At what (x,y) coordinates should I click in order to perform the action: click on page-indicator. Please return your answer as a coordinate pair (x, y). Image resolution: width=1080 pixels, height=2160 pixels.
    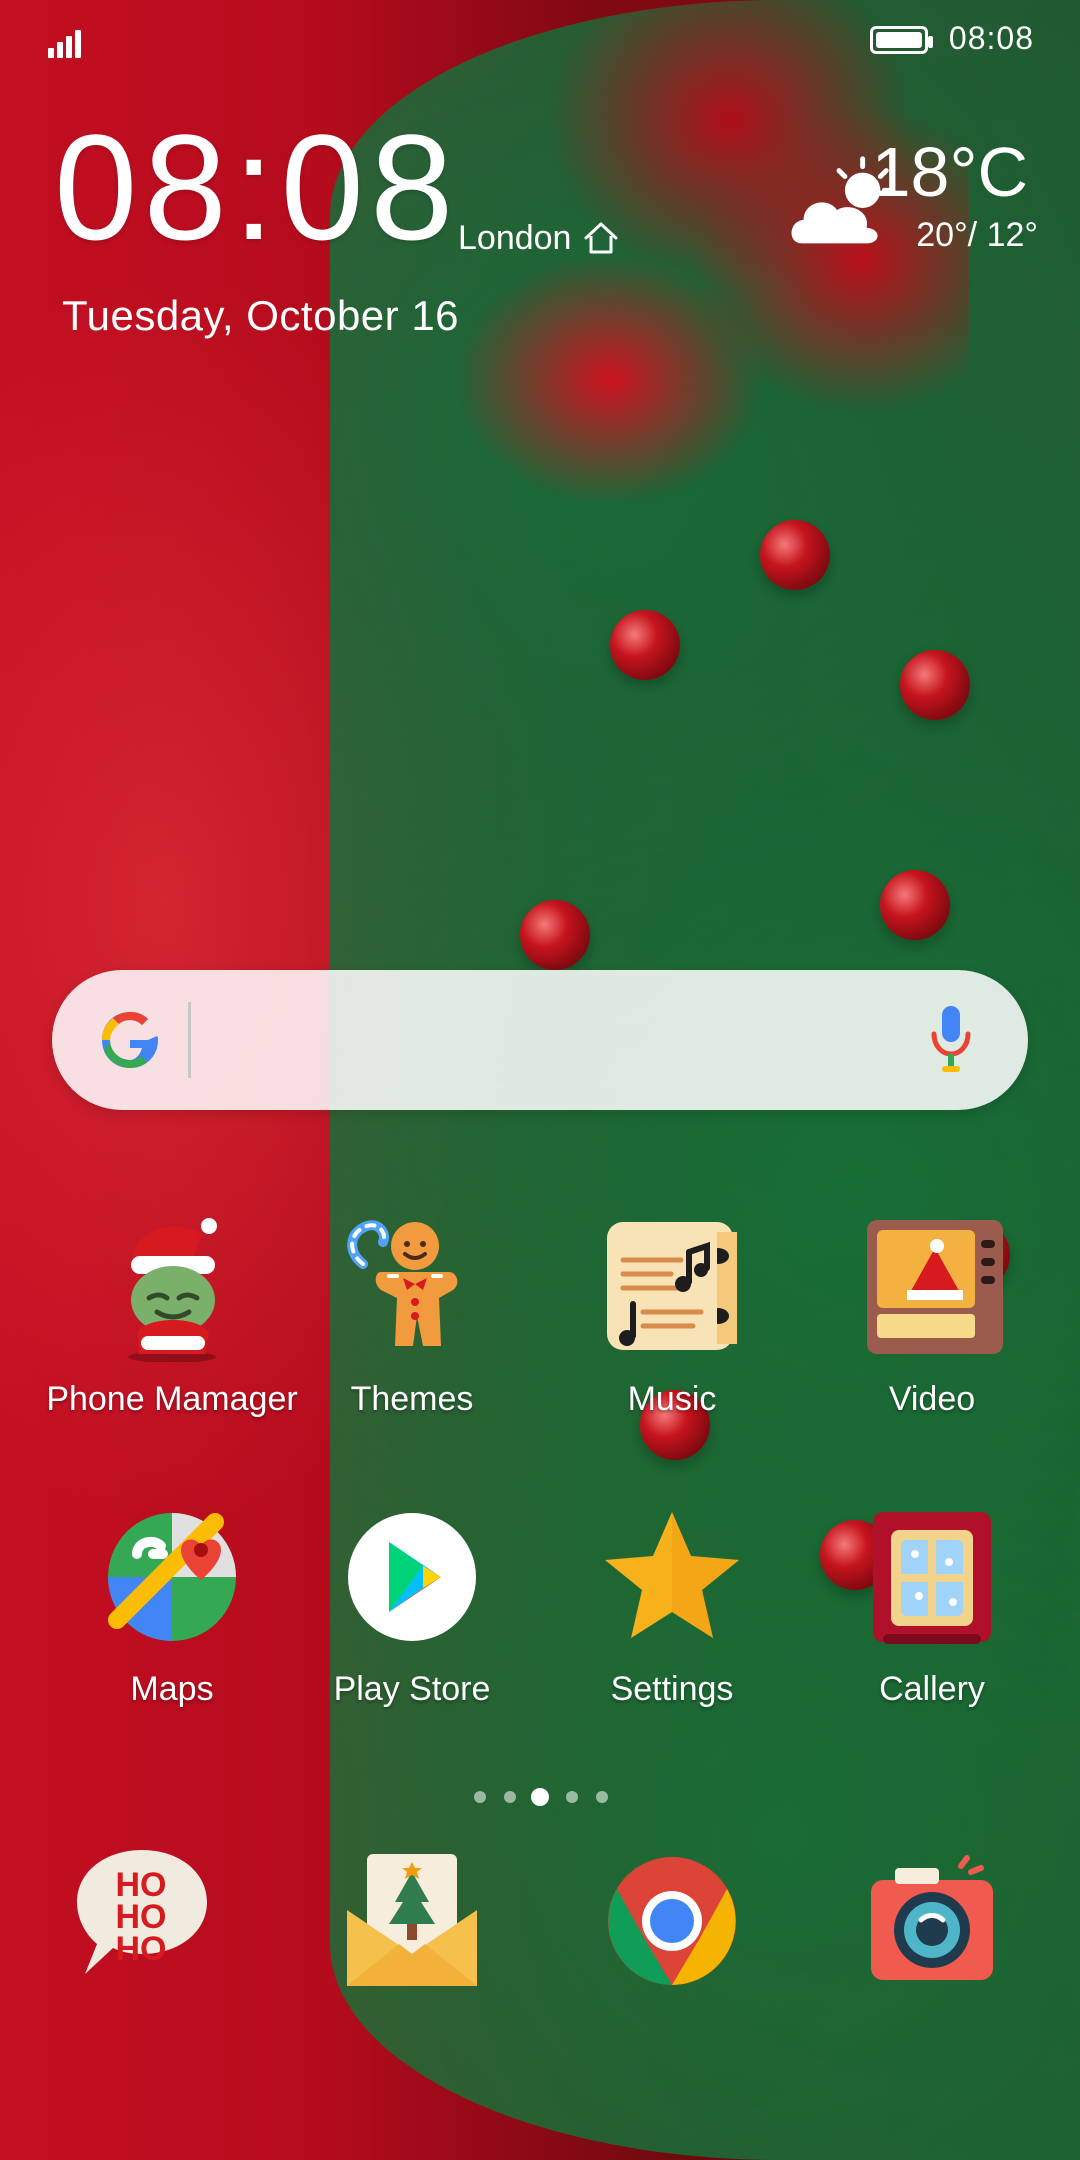
    Looking at the image, I should click on (540, 1797).